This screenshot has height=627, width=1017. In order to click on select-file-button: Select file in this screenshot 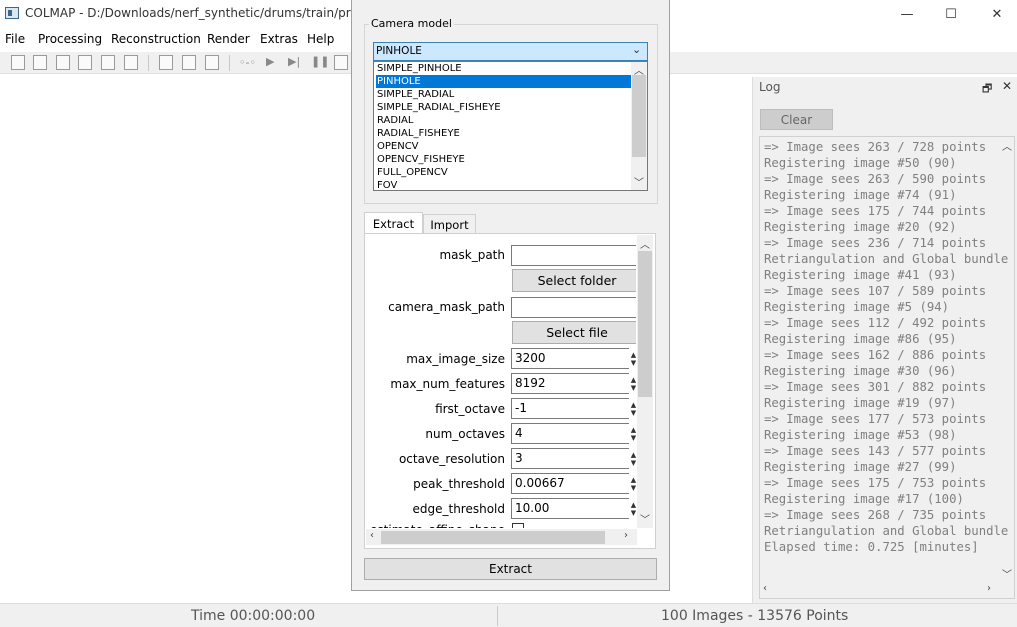, I will do `click(574, 332)`.